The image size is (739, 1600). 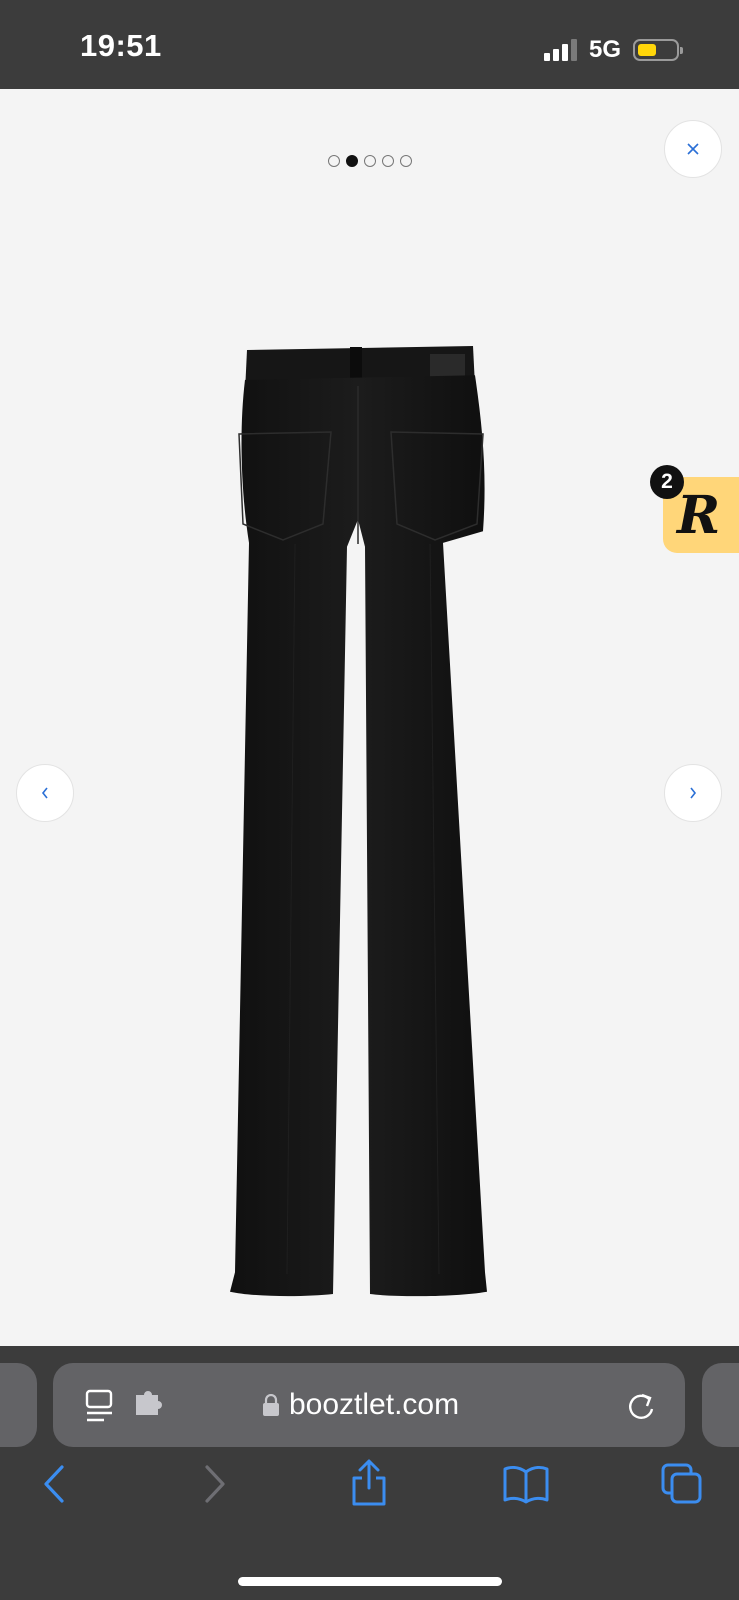 I want to click on browser-toolbar, so click(x=369, y=1496).